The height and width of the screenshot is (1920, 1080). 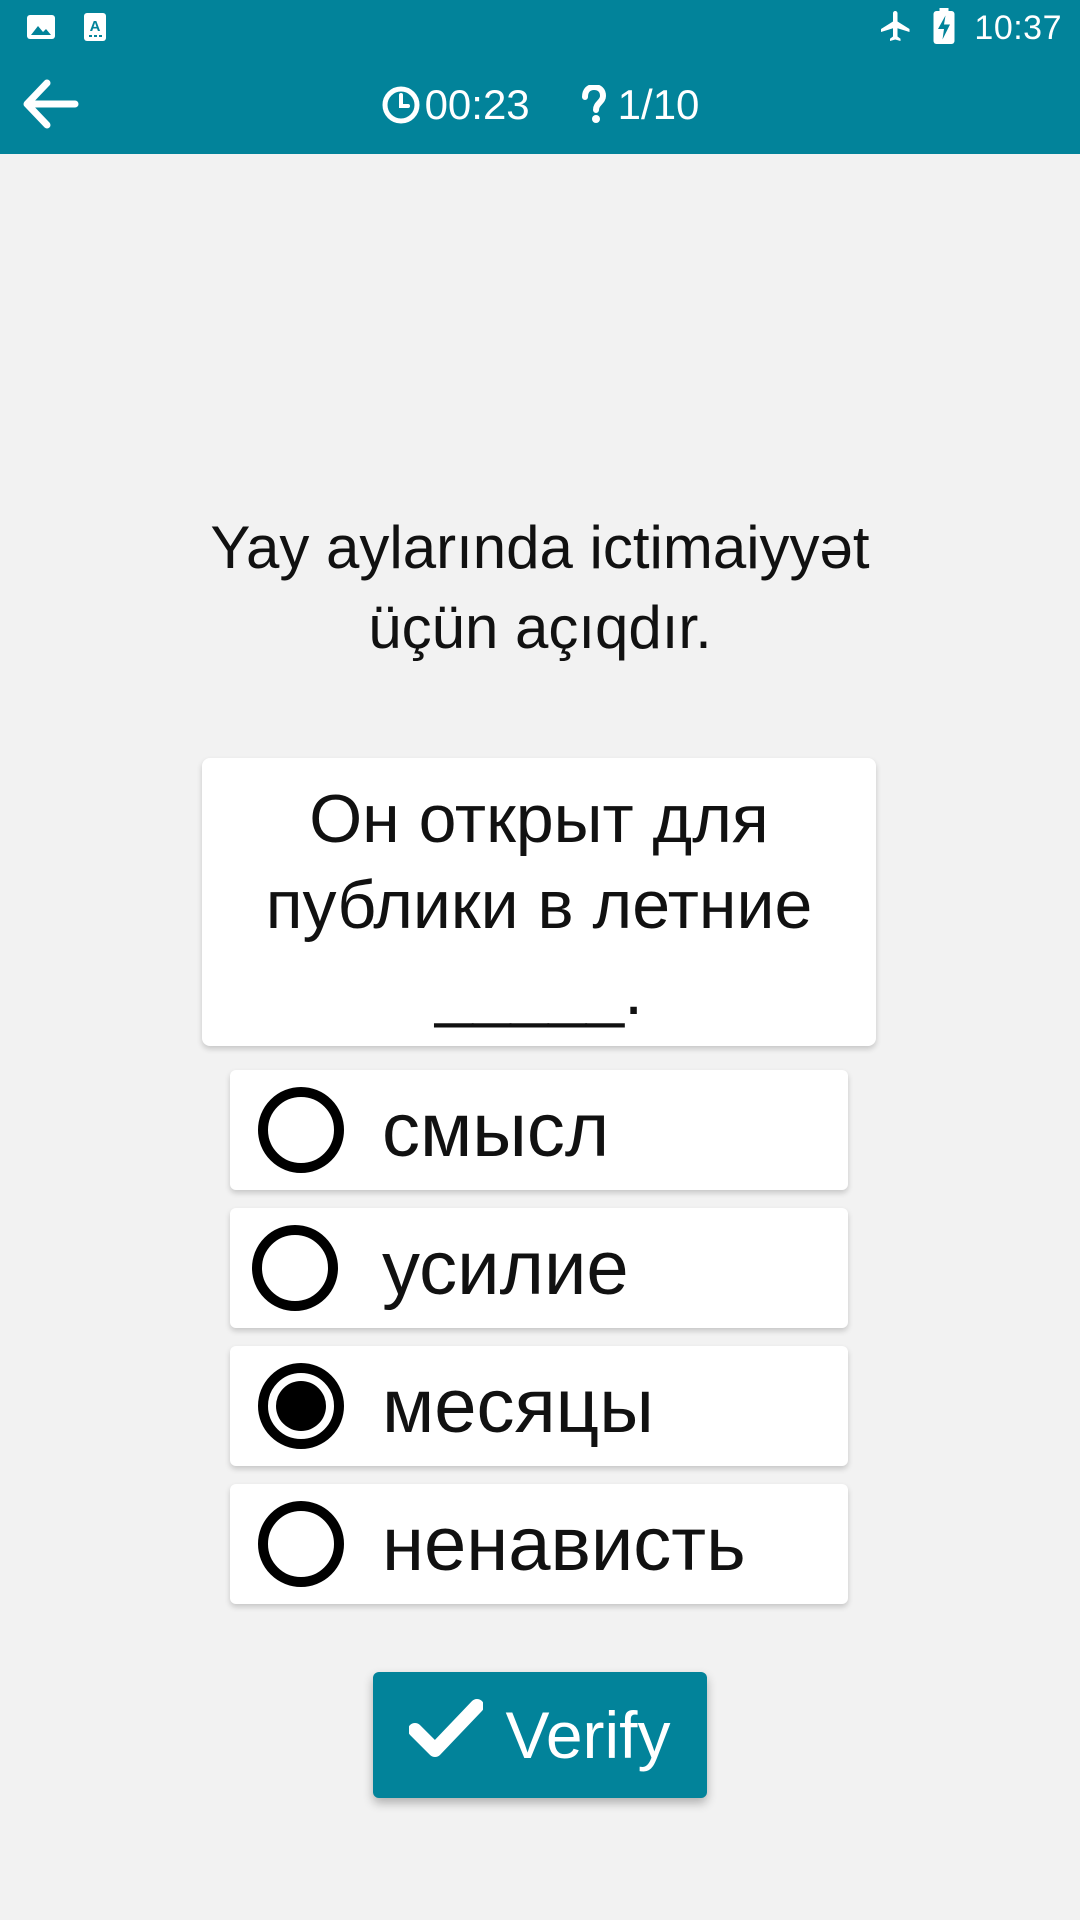 I want to click on answer-option: усилие, so click(x=539, y=1268).